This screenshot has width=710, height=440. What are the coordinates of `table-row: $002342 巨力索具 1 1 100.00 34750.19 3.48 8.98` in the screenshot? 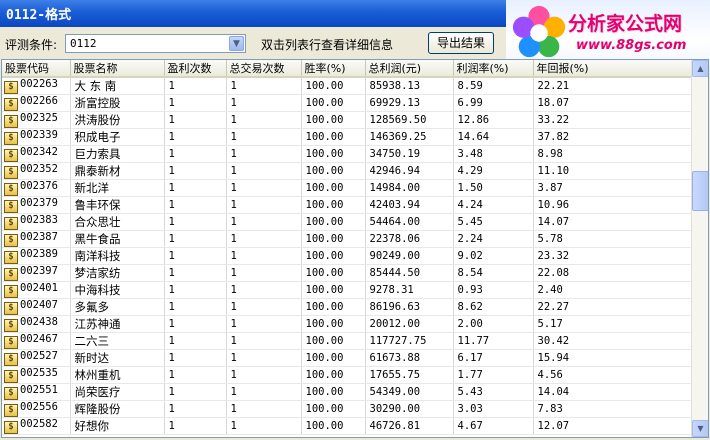 It's located at (347, 154).